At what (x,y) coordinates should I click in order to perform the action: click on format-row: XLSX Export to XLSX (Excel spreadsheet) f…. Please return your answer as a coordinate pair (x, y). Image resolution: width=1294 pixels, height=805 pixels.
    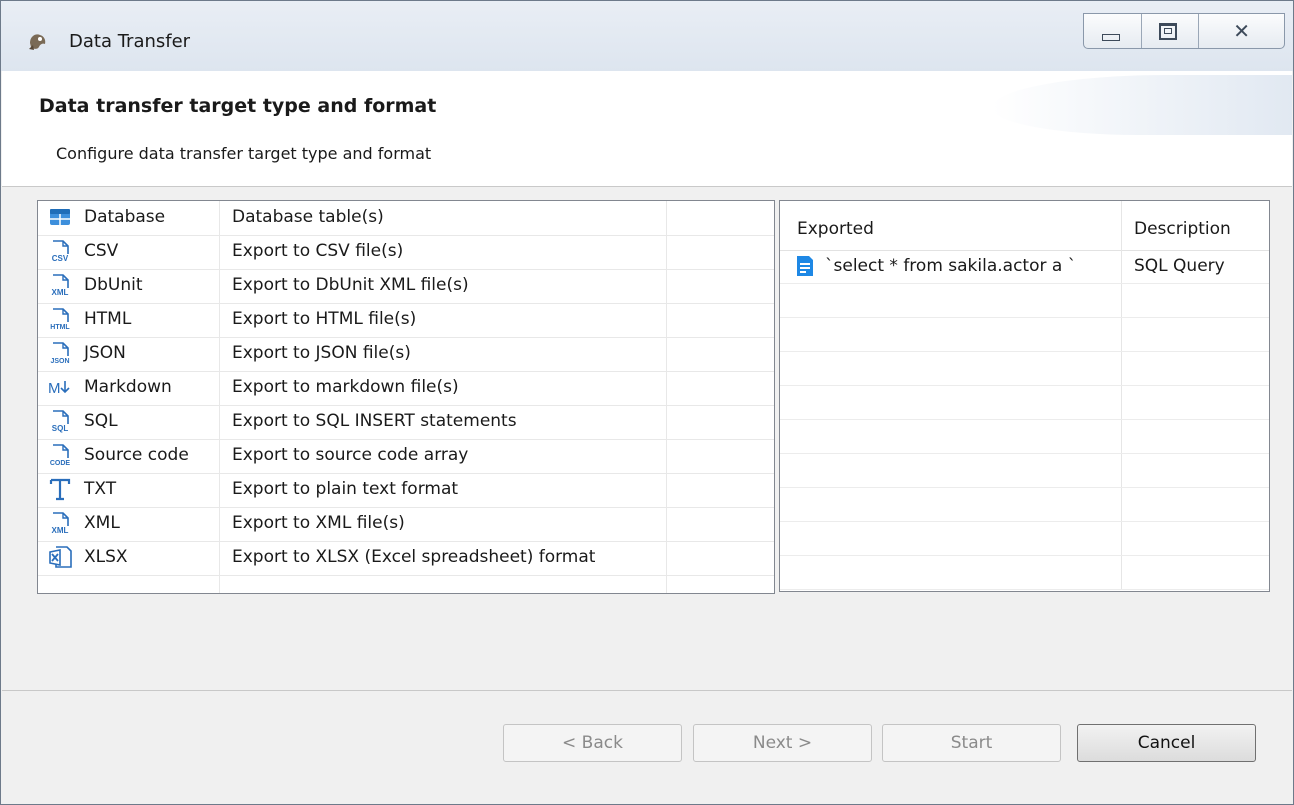
    Looking at the image, I should click on (406, 558).